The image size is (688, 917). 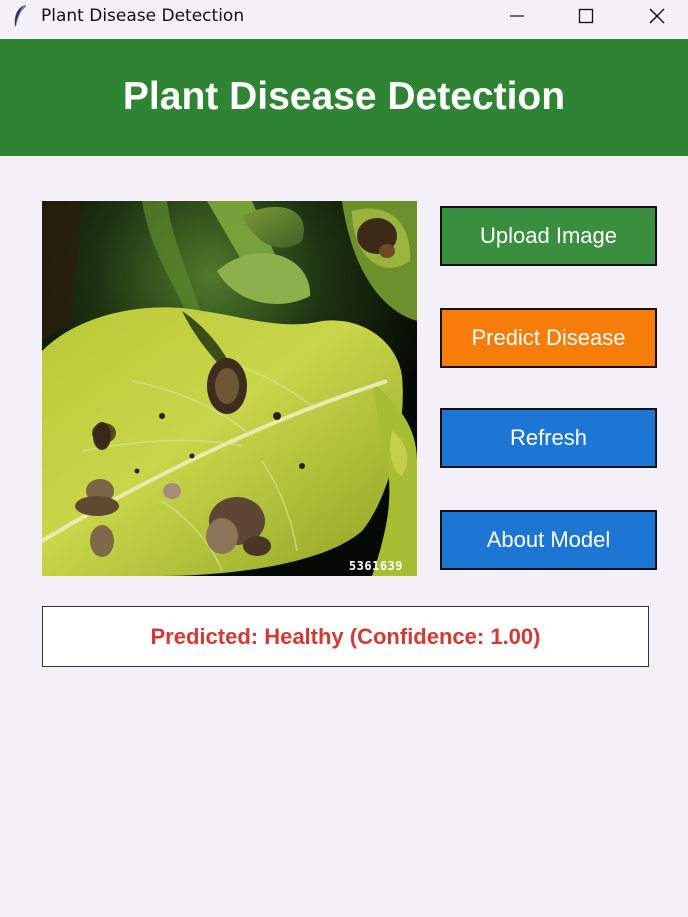 I want to click on minimize-icon, so click(x=517, y=16).